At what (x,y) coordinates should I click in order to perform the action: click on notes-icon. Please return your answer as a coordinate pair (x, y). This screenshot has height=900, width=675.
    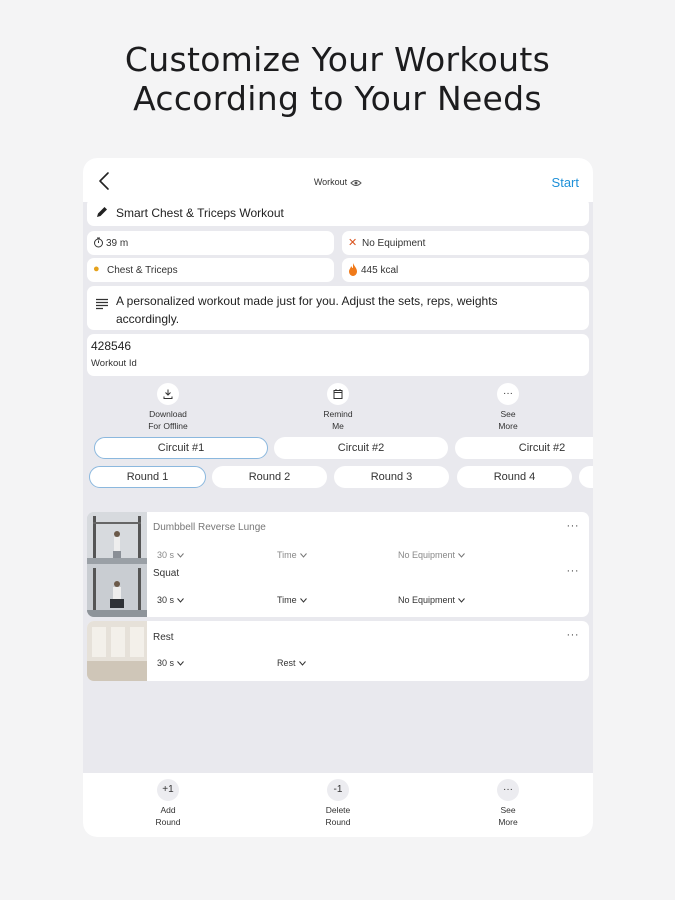
    Looking at the image, I should click on (102, 304).